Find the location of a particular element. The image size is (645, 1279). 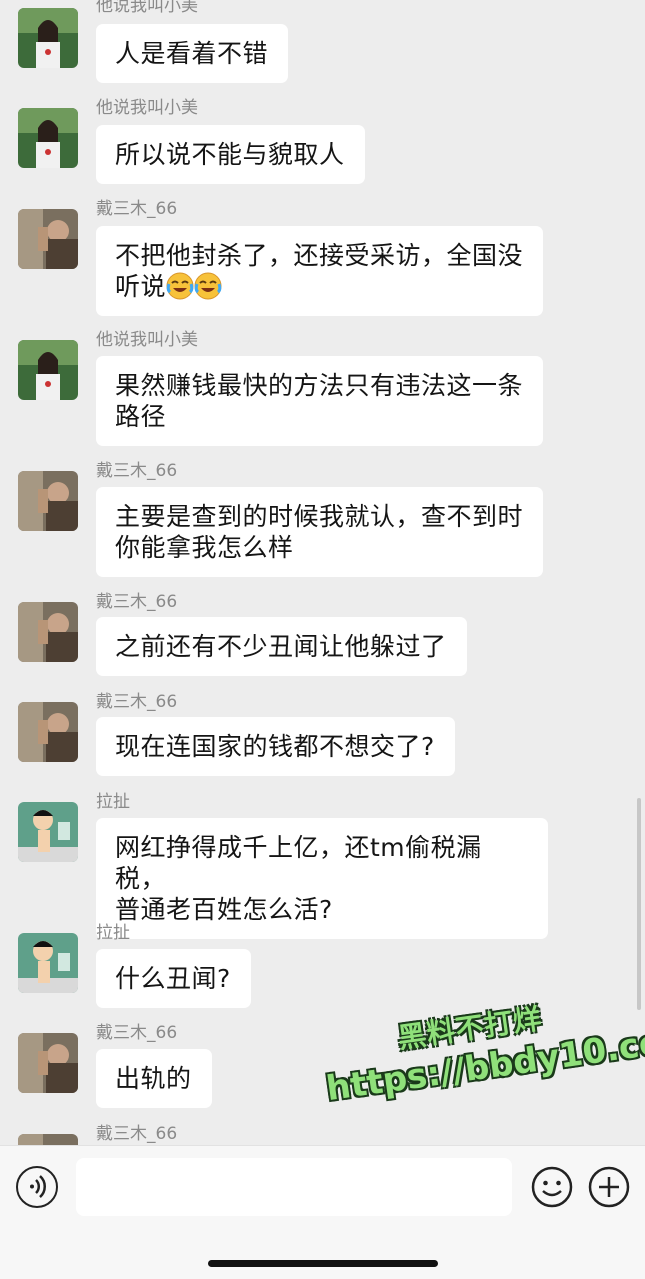

message-text-line2: 你能拿我怎么样 is located at coordinates (204, 547).